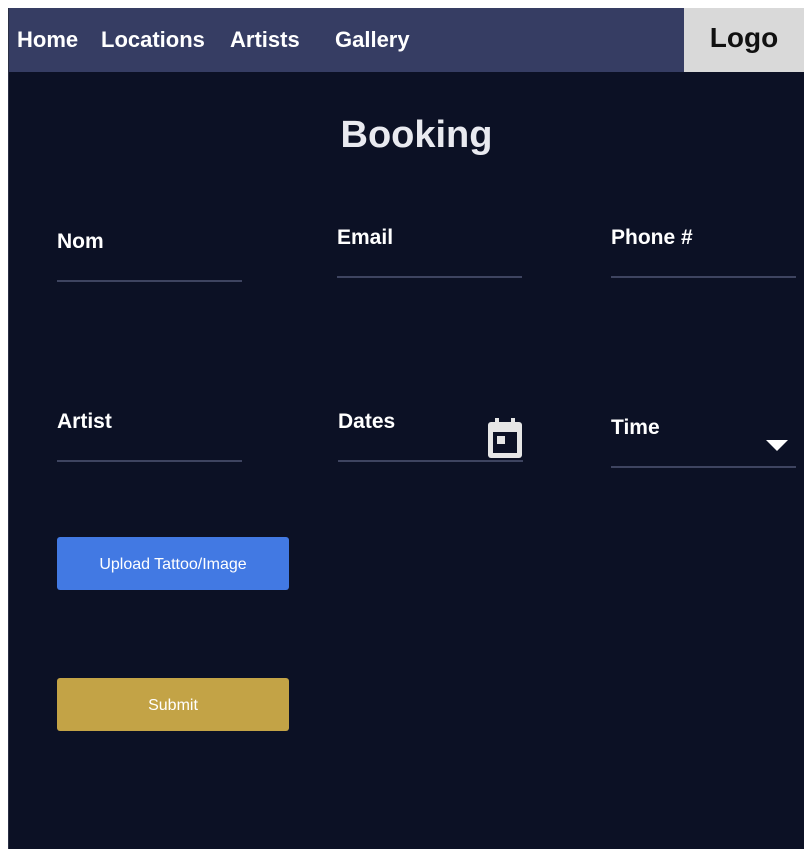  I want to click on email-field-label: Email, so click(365, 237).